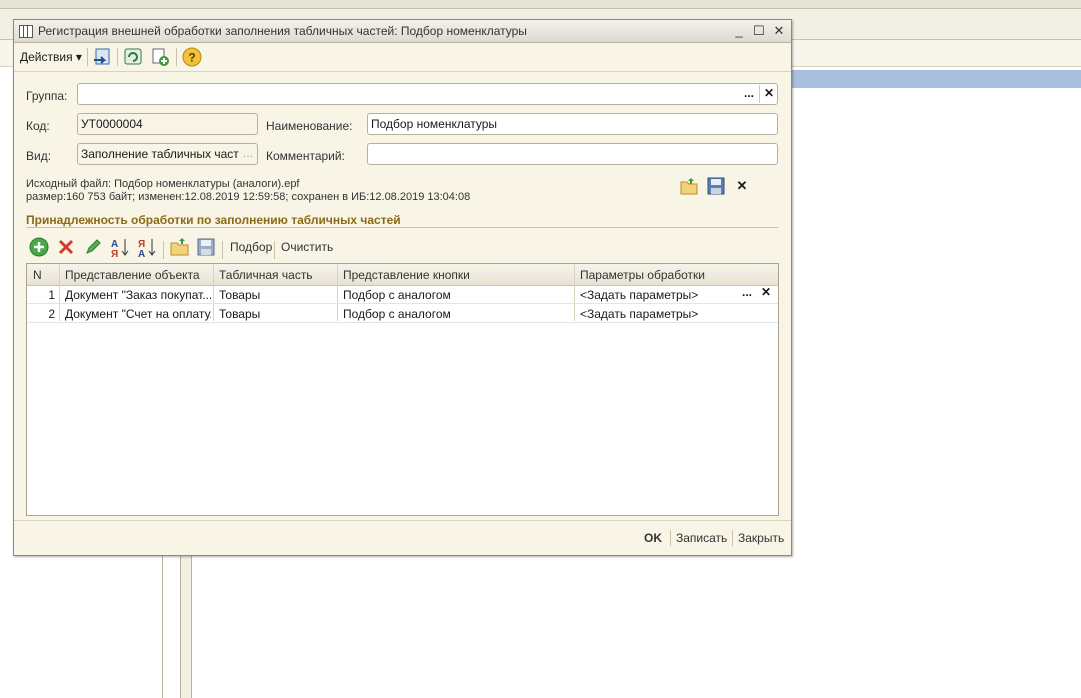 The width and height of the screenshot is (1081, 698). Describe the element at coordinates (309, 126) in the screenshot. I see `name-label: Наименование:` at that location.